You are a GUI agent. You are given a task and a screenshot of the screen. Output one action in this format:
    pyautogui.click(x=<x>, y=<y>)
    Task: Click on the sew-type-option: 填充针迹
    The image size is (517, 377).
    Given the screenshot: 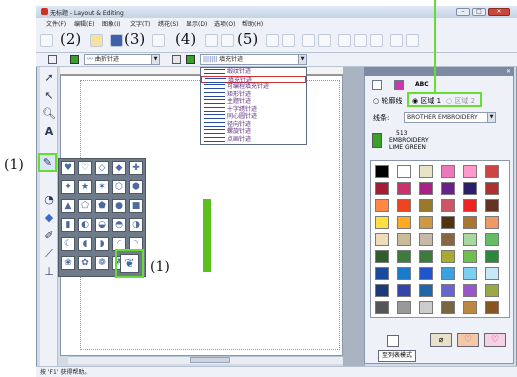 What is the action you would take?
    pyautogui.click(x=253, y=79)
    